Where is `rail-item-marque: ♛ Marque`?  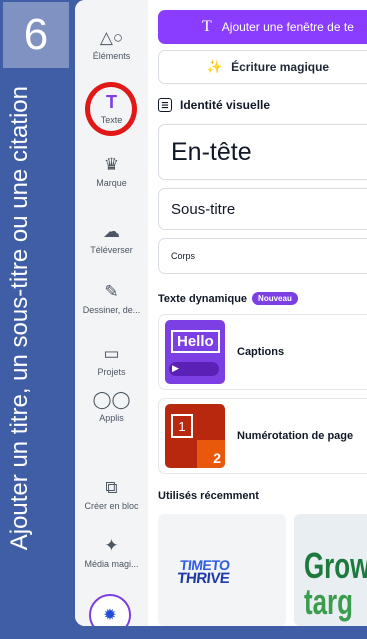 rail-item-marque: ♛ Marque is located at coordinates (111, 171).